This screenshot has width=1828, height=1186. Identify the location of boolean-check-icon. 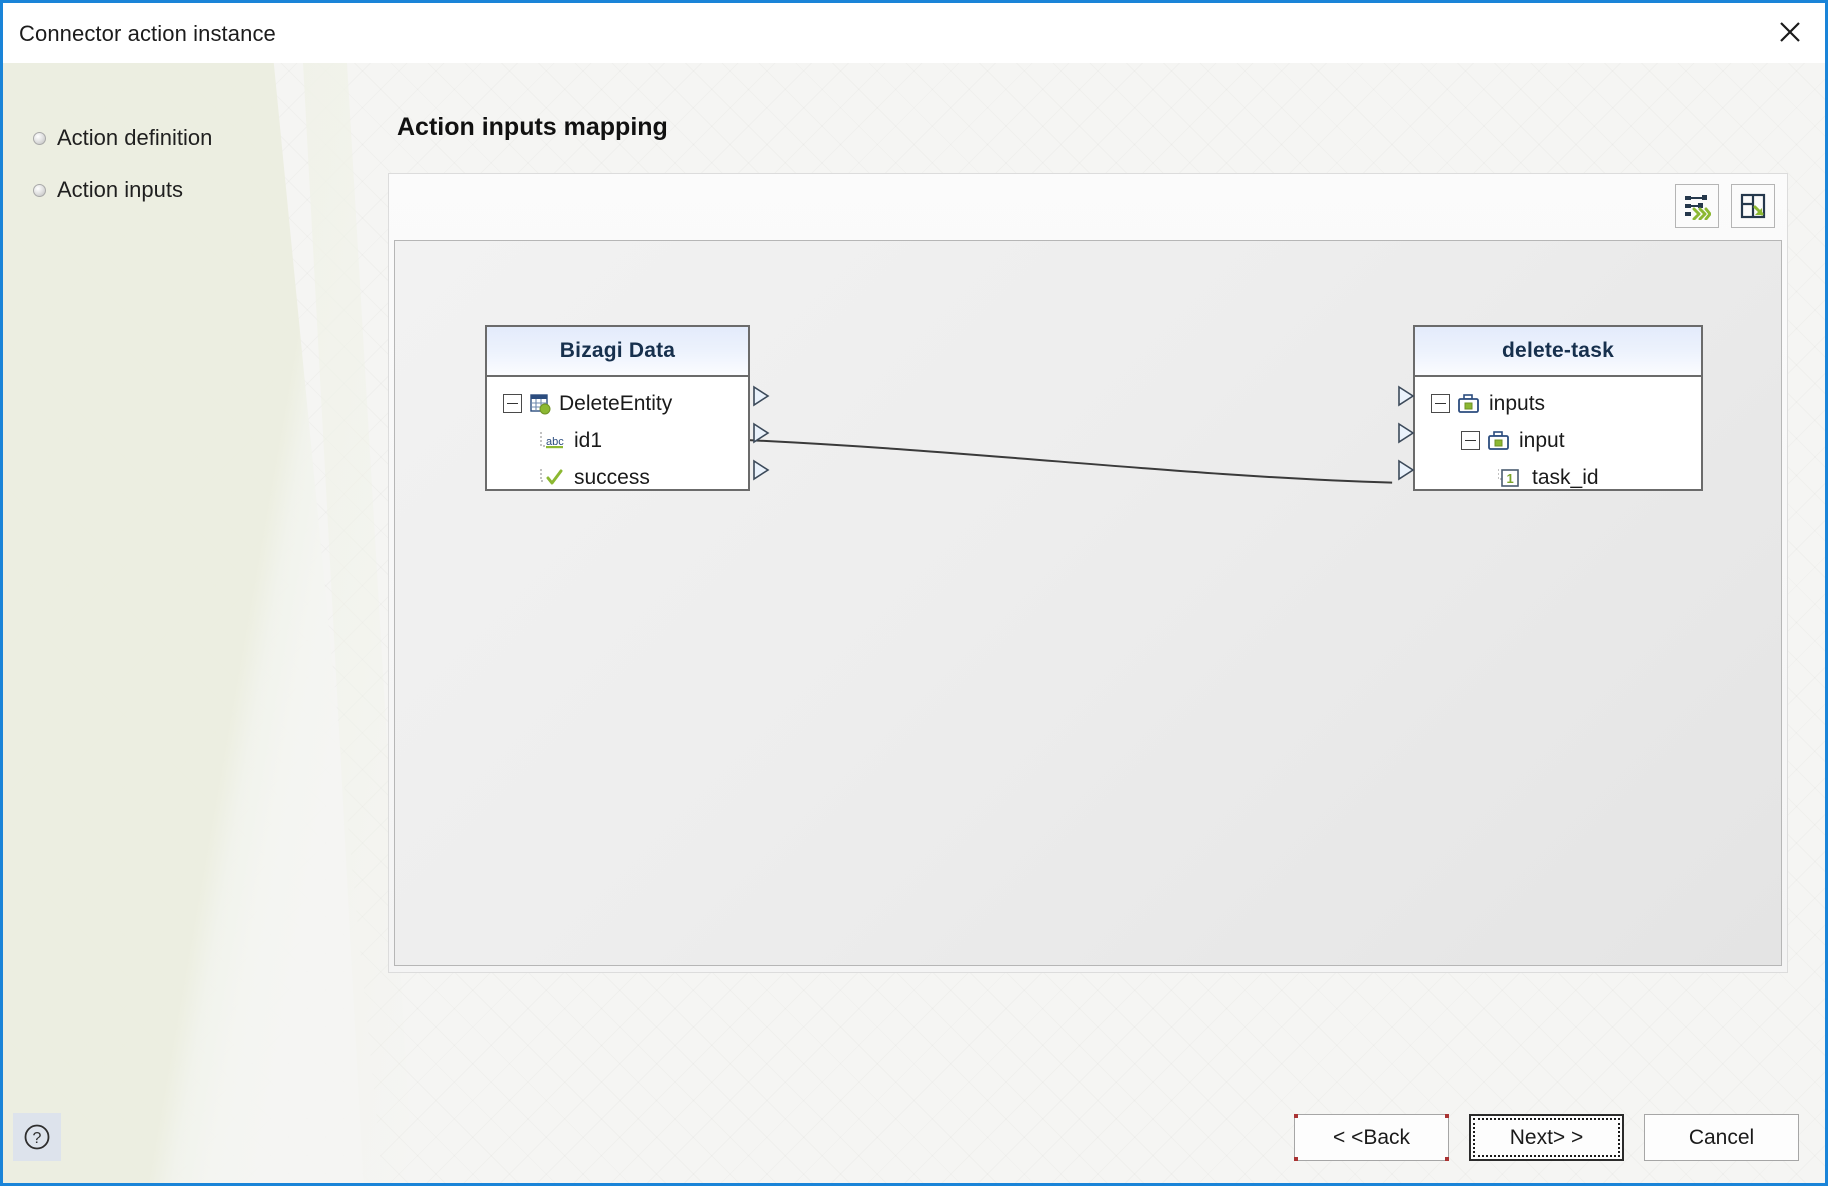
(551, 476).